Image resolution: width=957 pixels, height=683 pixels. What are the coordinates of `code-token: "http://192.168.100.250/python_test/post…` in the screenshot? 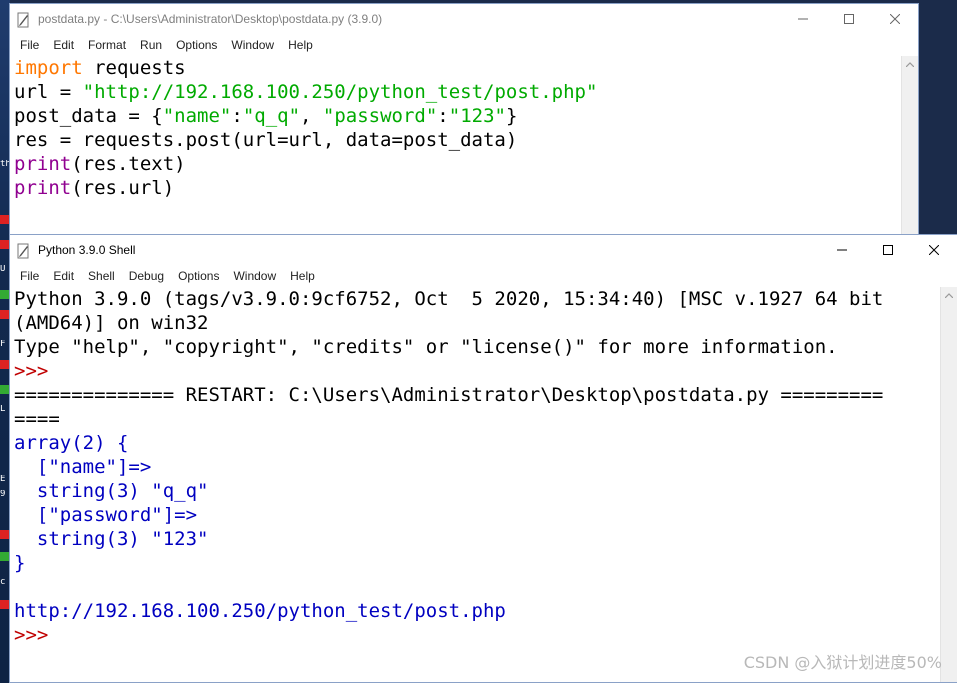 It's located at (340, 92).